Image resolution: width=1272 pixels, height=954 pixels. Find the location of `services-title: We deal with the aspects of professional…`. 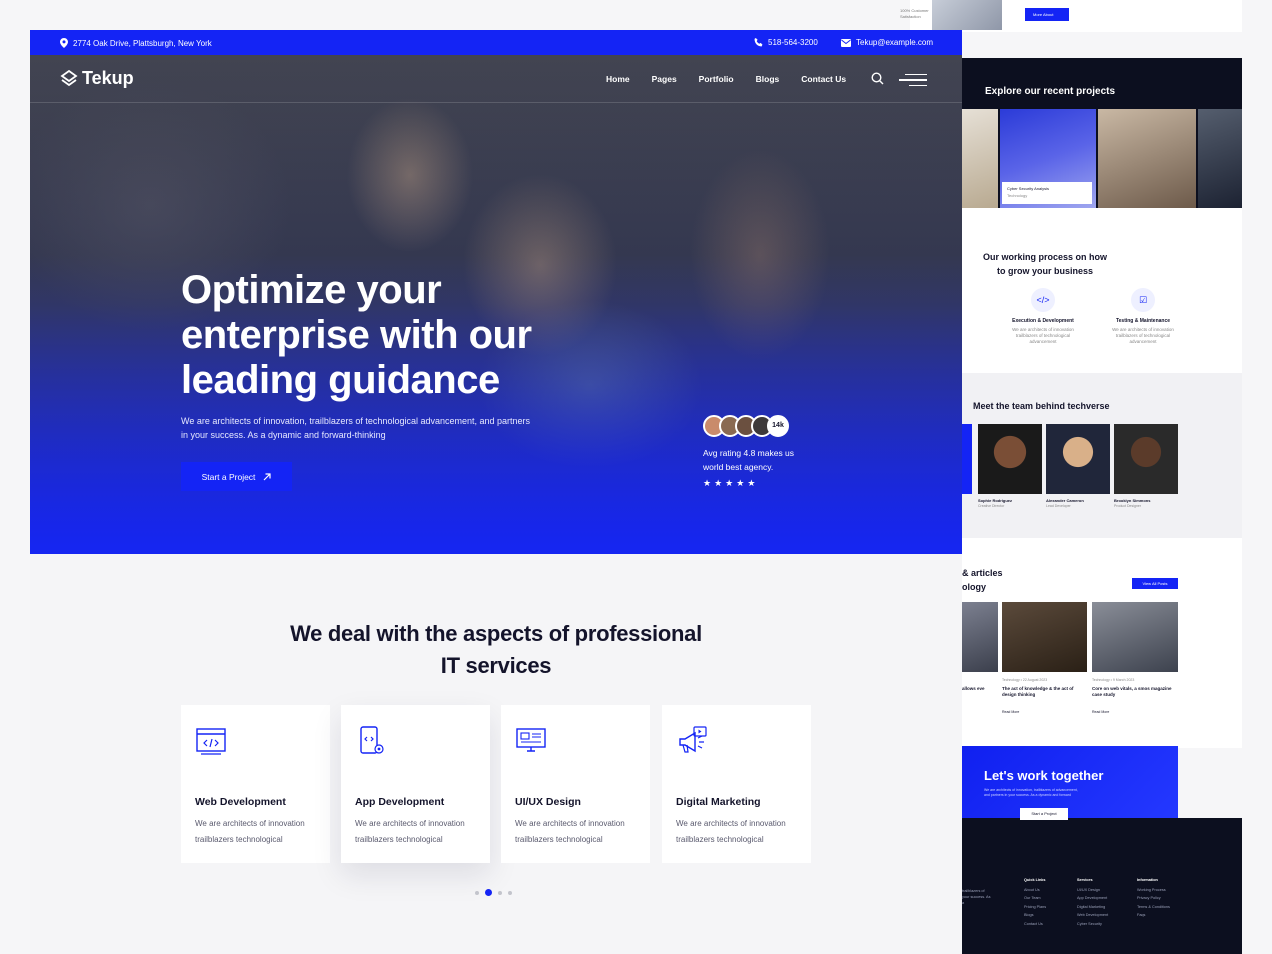

services-title: We deal with the aspects of professional… is located at coordinates (496, 649).